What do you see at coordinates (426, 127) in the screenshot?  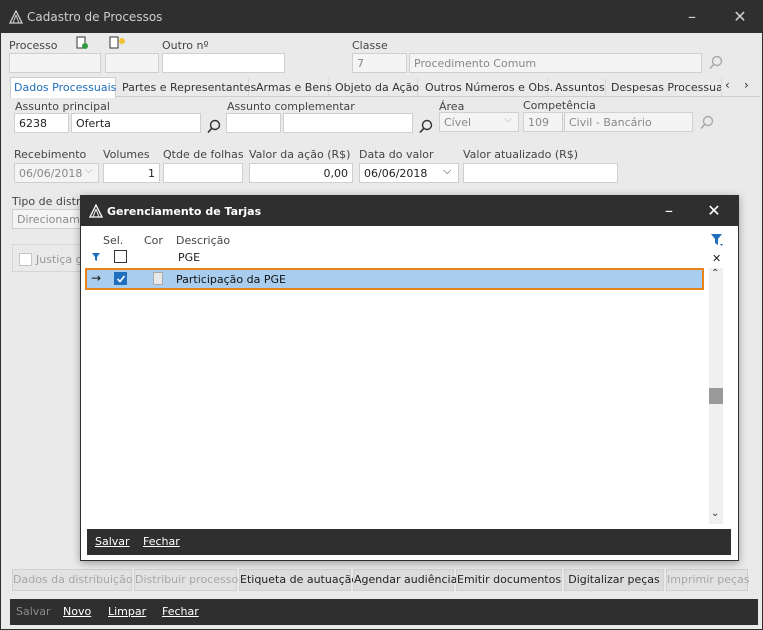 I see `assunto-complementar-search-icon` at bounding box center [426, 127].